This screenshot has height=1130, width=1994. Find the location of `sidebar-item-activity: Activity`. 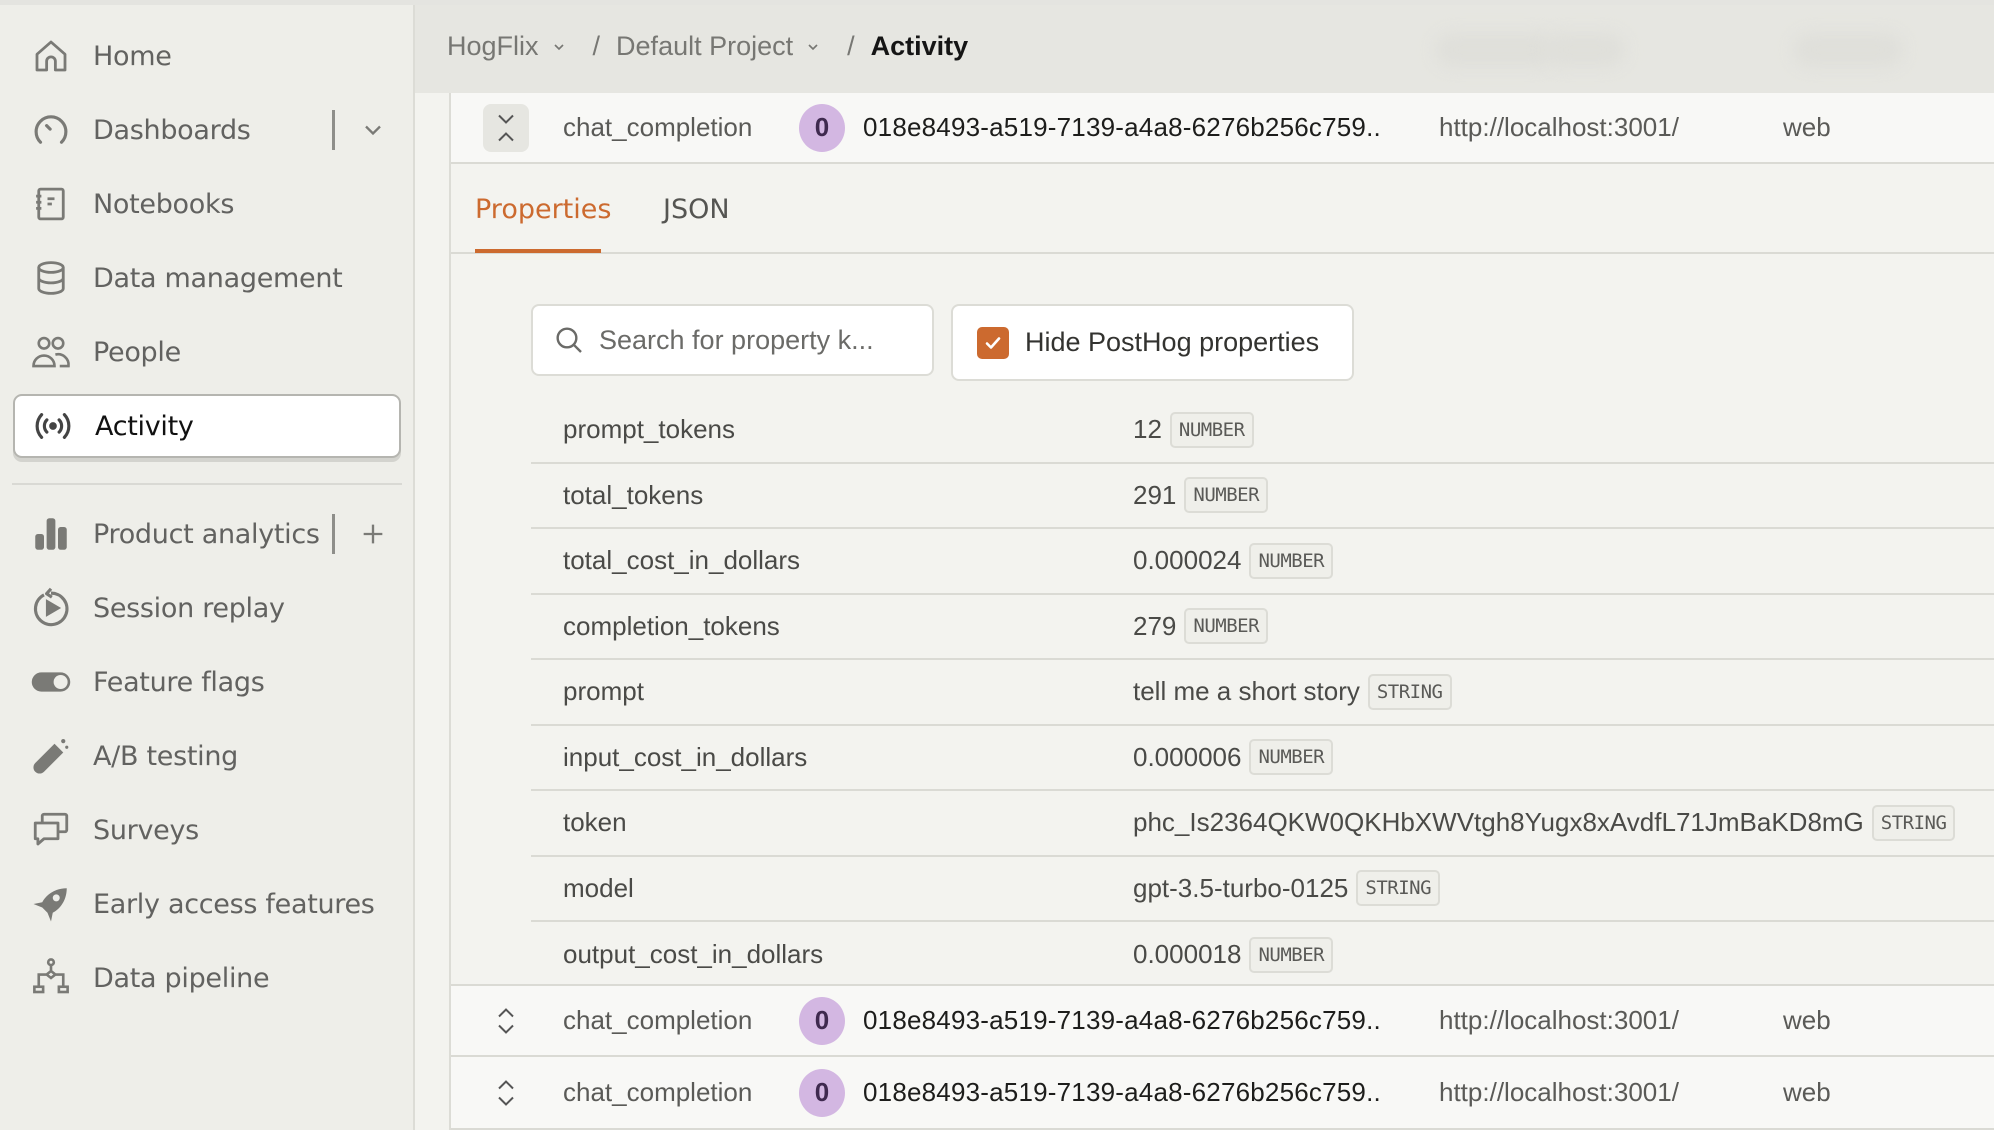

sidebar-item-activity: Activity is located at coordinates (207, 426).